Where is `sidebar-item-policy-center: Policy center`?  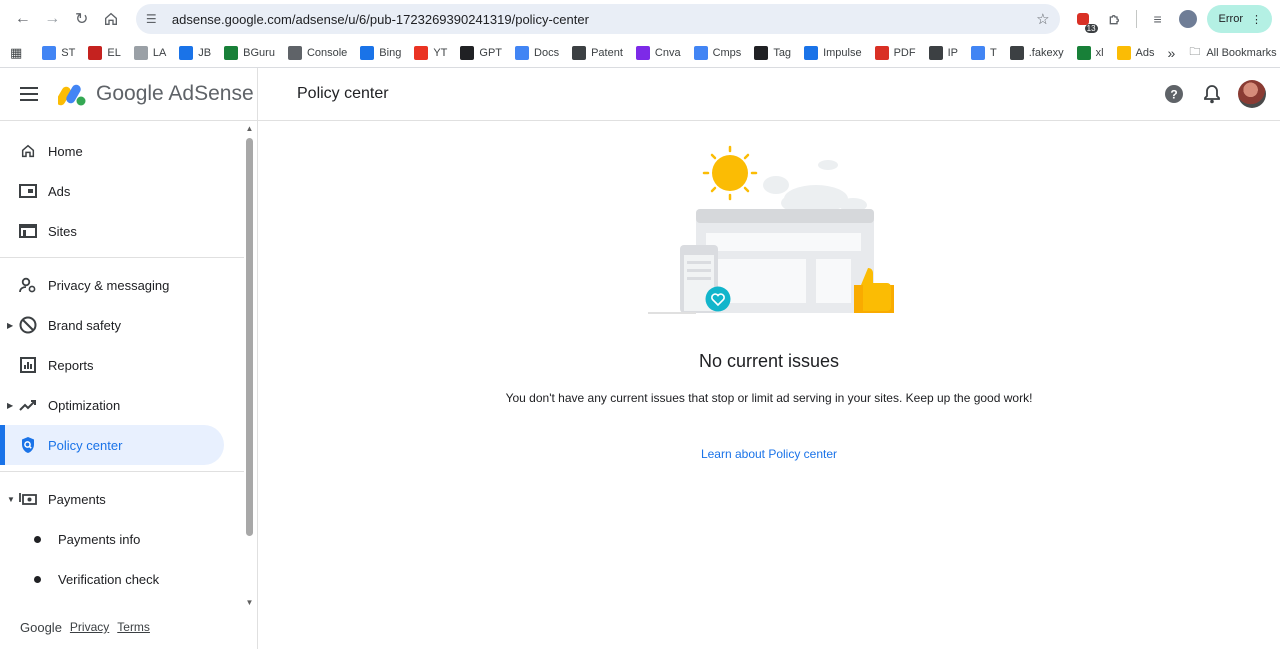 sidebar-item-policy-center: Policy center is located at coordinates (112, 445).